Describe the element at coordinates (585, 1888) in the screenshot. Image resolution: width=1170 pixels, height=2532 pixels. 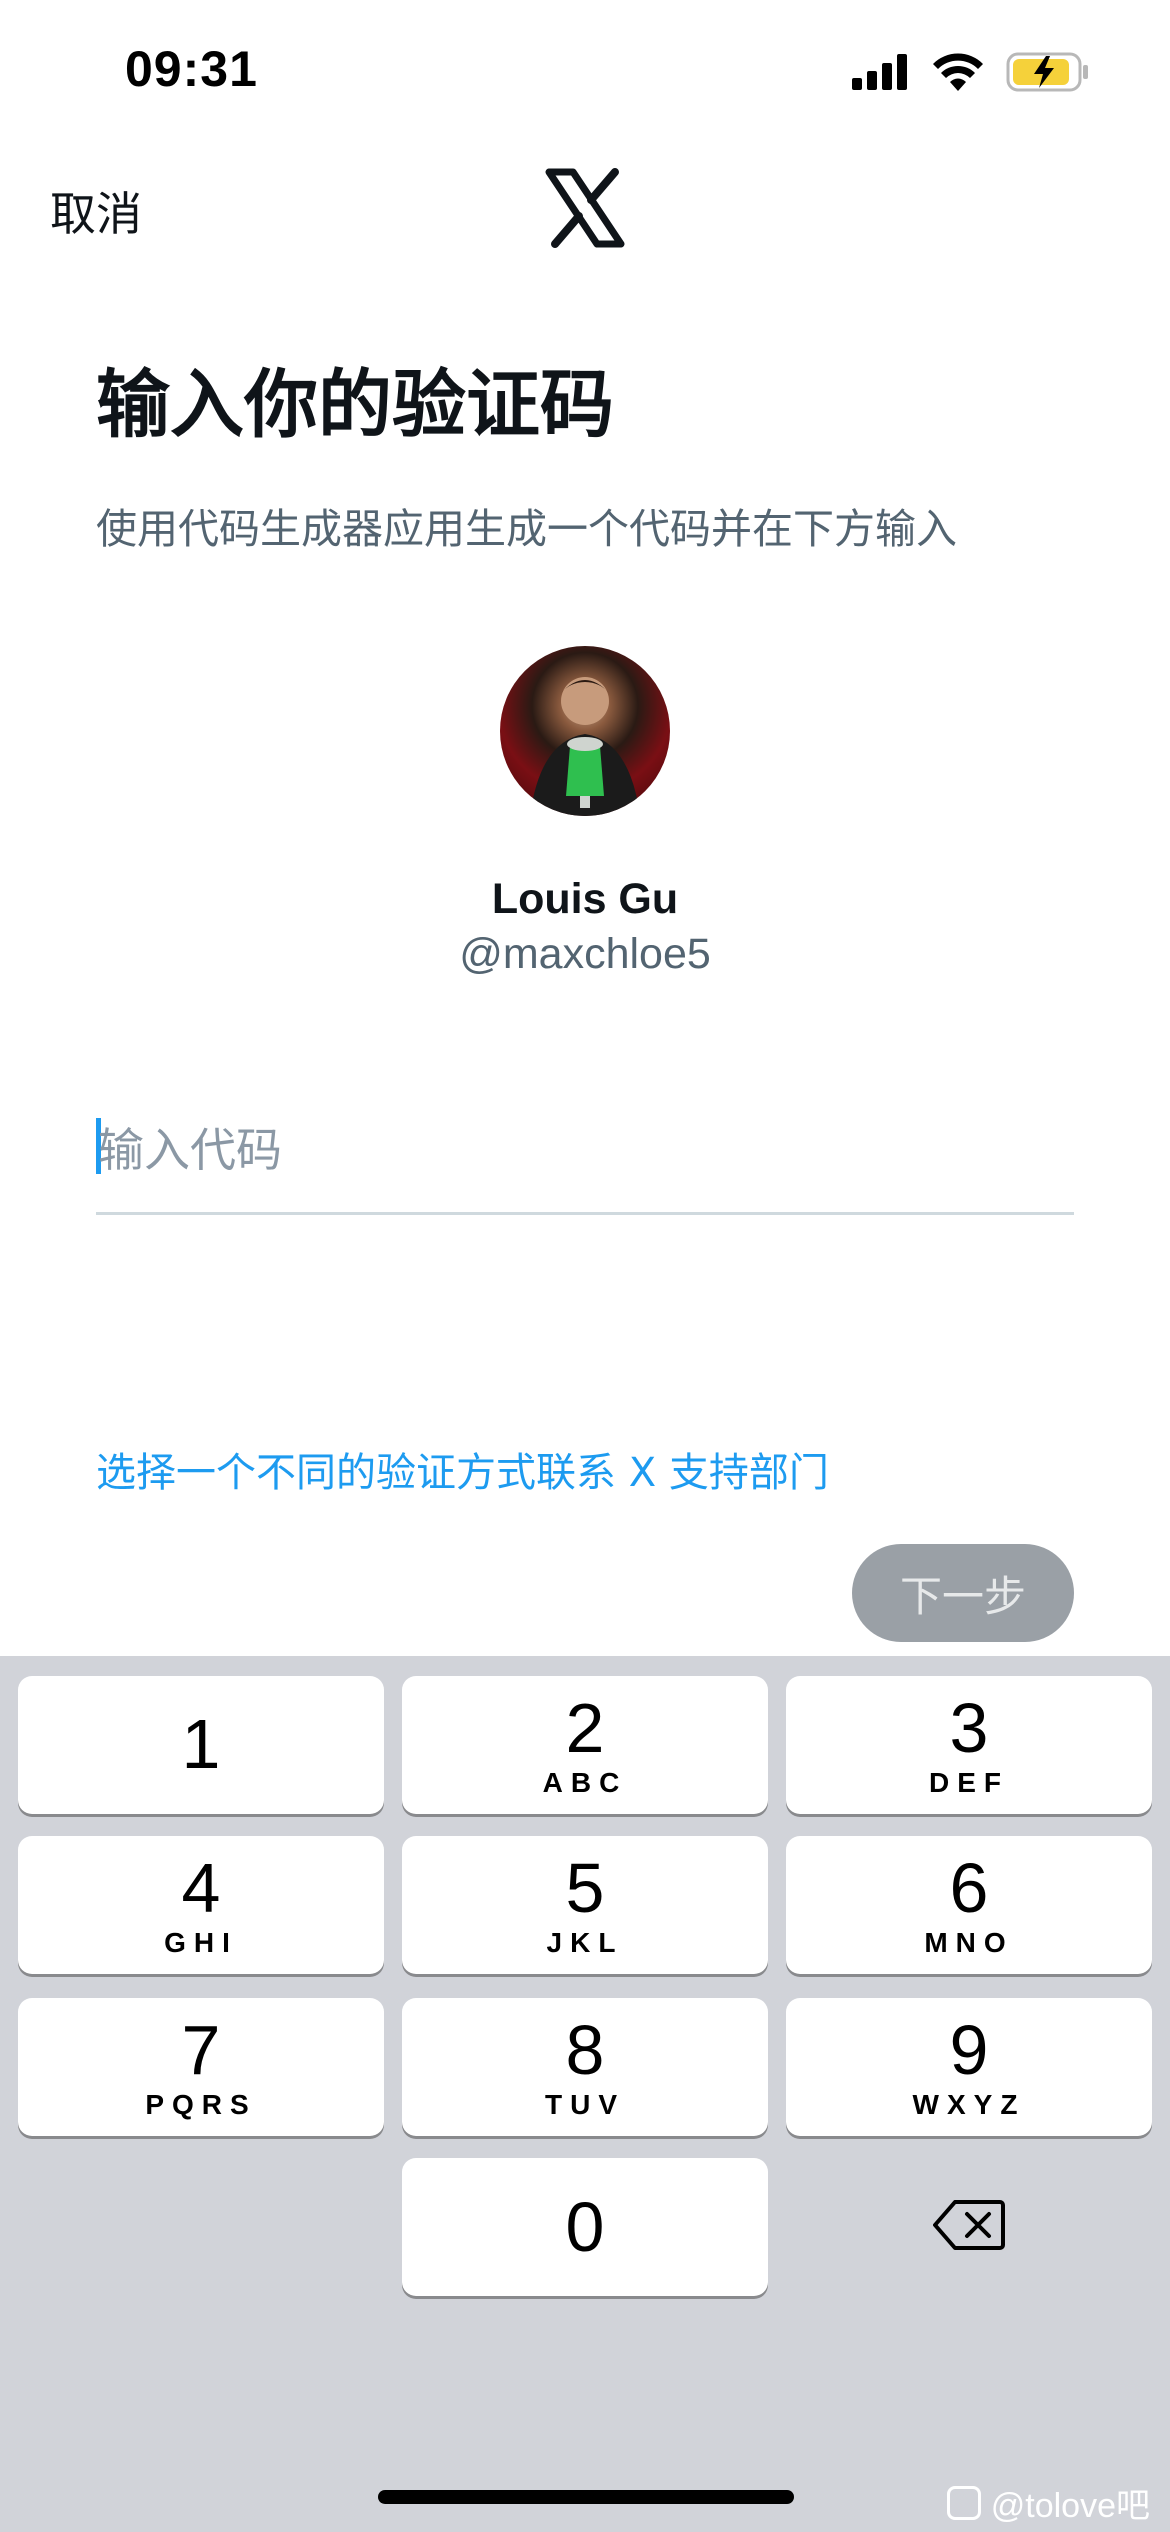
I see `key-digit: 5` at that location.